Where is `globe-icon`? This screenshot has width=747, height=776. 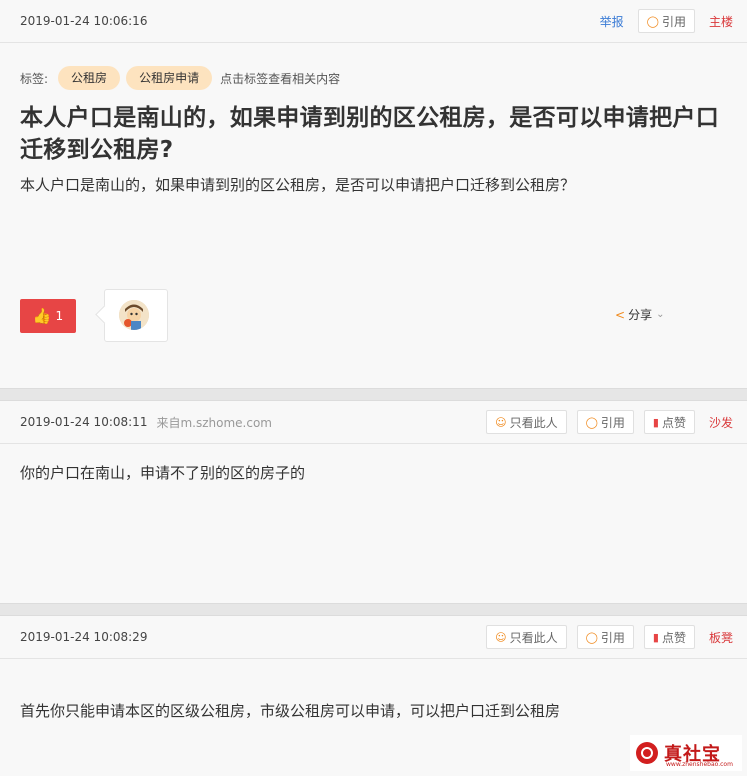 globe-icon is located at coordinates (647, 753).